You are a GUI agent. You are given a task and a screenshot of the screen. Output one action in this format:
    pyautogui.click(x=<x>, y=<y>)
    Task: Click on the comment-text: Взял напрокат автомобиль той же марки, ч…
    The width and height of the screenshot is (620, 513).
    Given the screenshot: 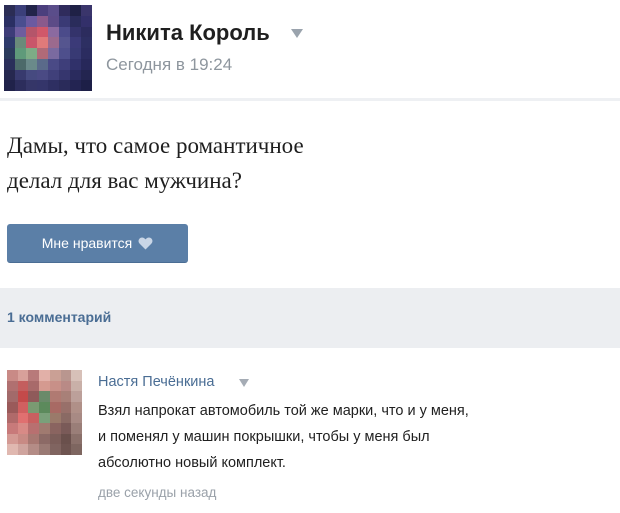 What is the action you would take?
    pyautogui.click(x=348, y=437)
    